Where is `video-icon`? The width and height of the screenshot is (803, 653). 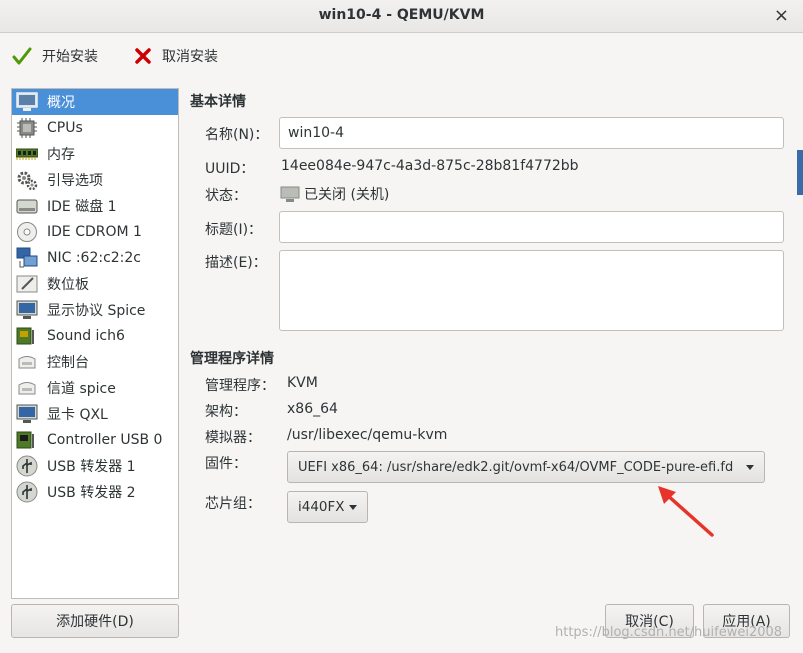
video-icon is located at coordinates (27, 414).